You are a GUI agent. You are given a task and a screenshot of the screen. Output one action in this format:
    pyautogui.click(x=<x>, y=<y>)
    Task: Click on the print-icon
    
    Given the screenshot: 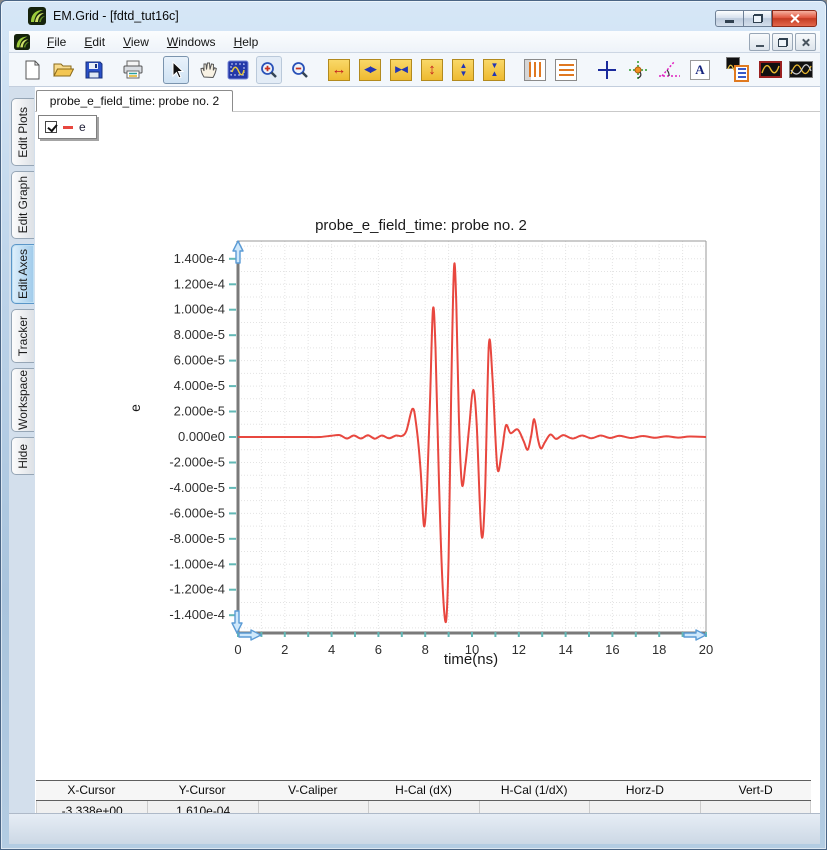 What is the action you would take?
    pyautogui.click(x=133, y=69)
    